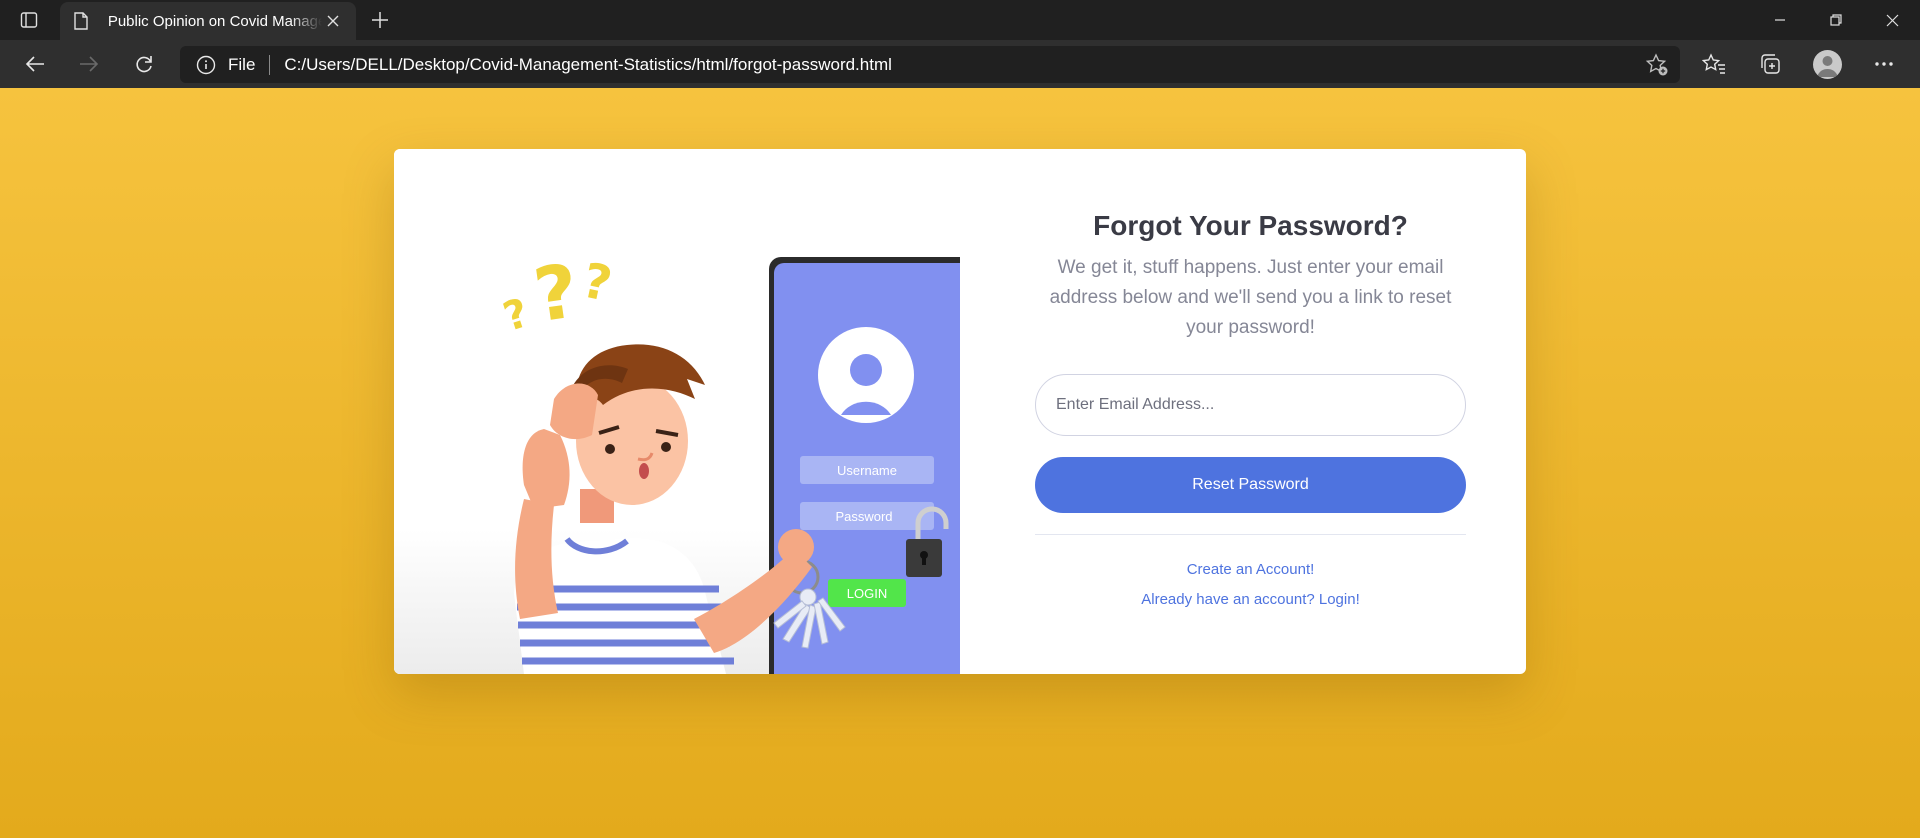 The width and height of the screenshot is (1920, 838). I want to click on settings-more-button, so click(1884, 64).